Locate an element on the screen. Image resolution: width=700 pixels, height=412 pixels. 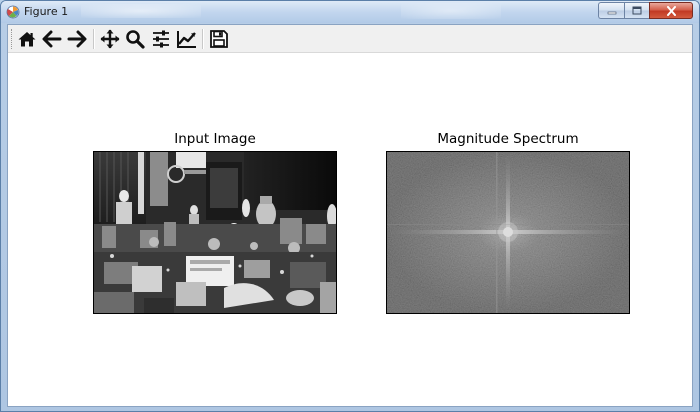
magnifier-icon is located at coordinates (135, 39).